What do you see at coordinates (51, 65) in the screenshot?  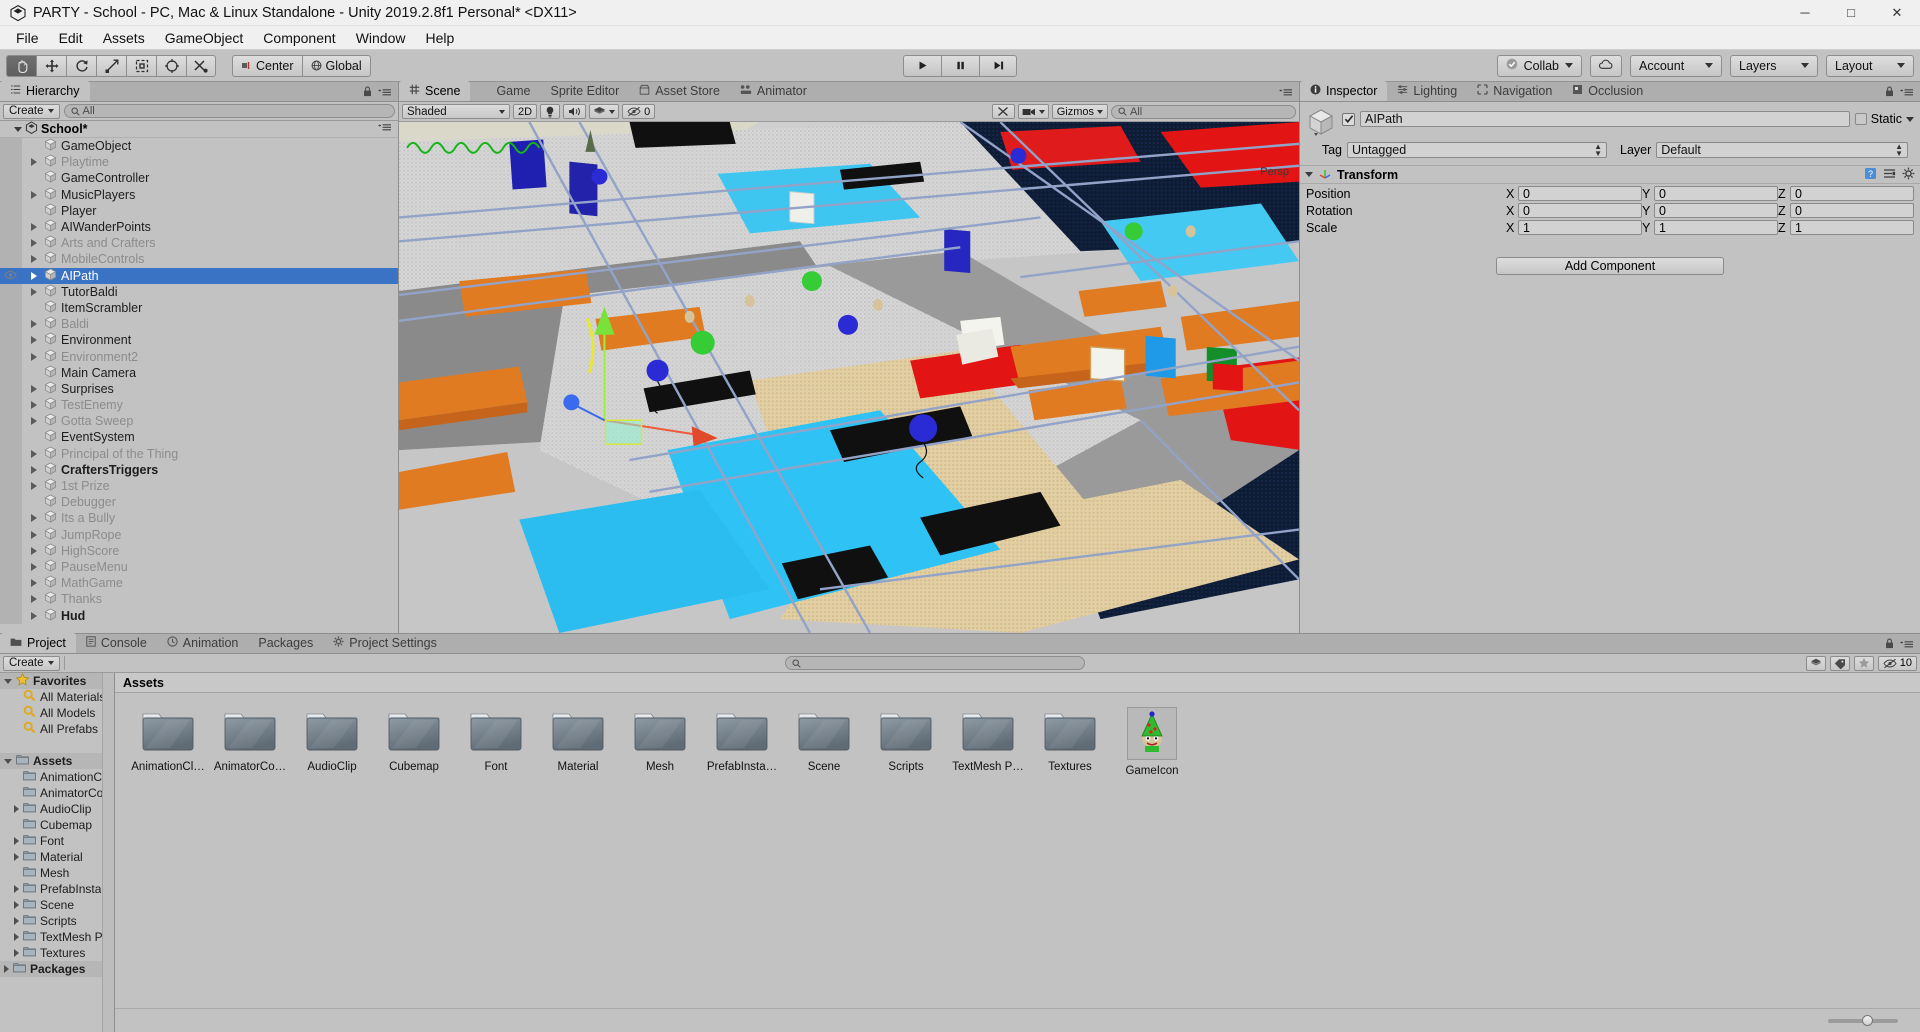 I see `move-tool-button` at bounding box center [51, 65].